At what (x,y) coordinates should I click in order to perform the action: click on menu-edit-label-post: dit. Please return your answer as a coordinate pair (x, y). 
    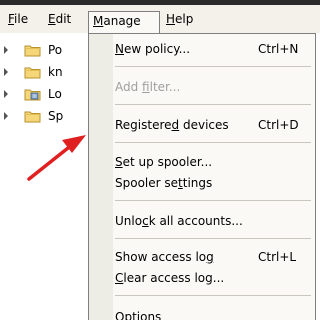
    Looking at the image, I should click on (63, 19).